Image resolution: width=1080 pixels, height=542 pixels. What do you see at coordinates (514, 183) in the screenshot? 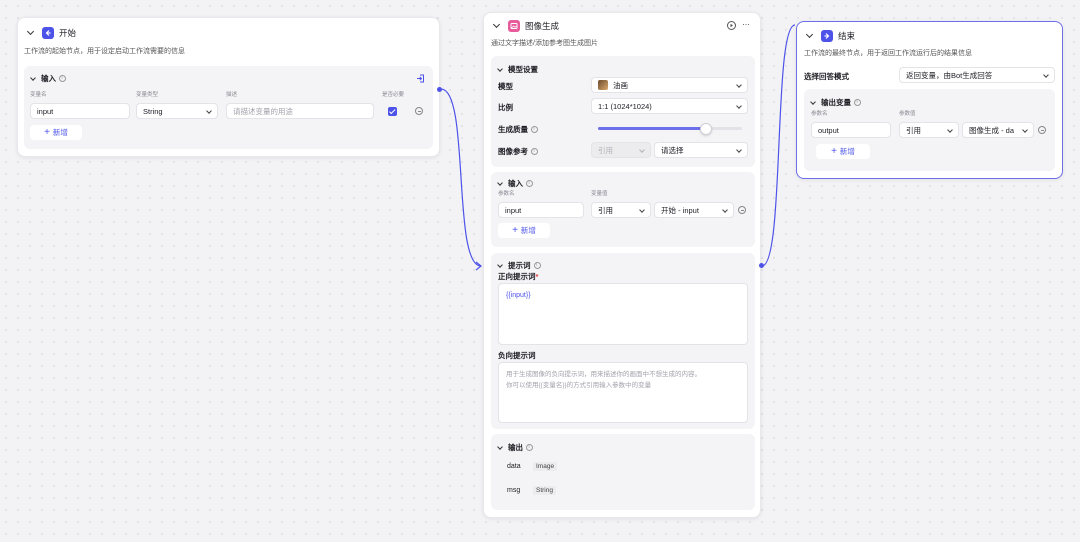
I see `image-input-title: 输入` at bounding box center [514, 183].